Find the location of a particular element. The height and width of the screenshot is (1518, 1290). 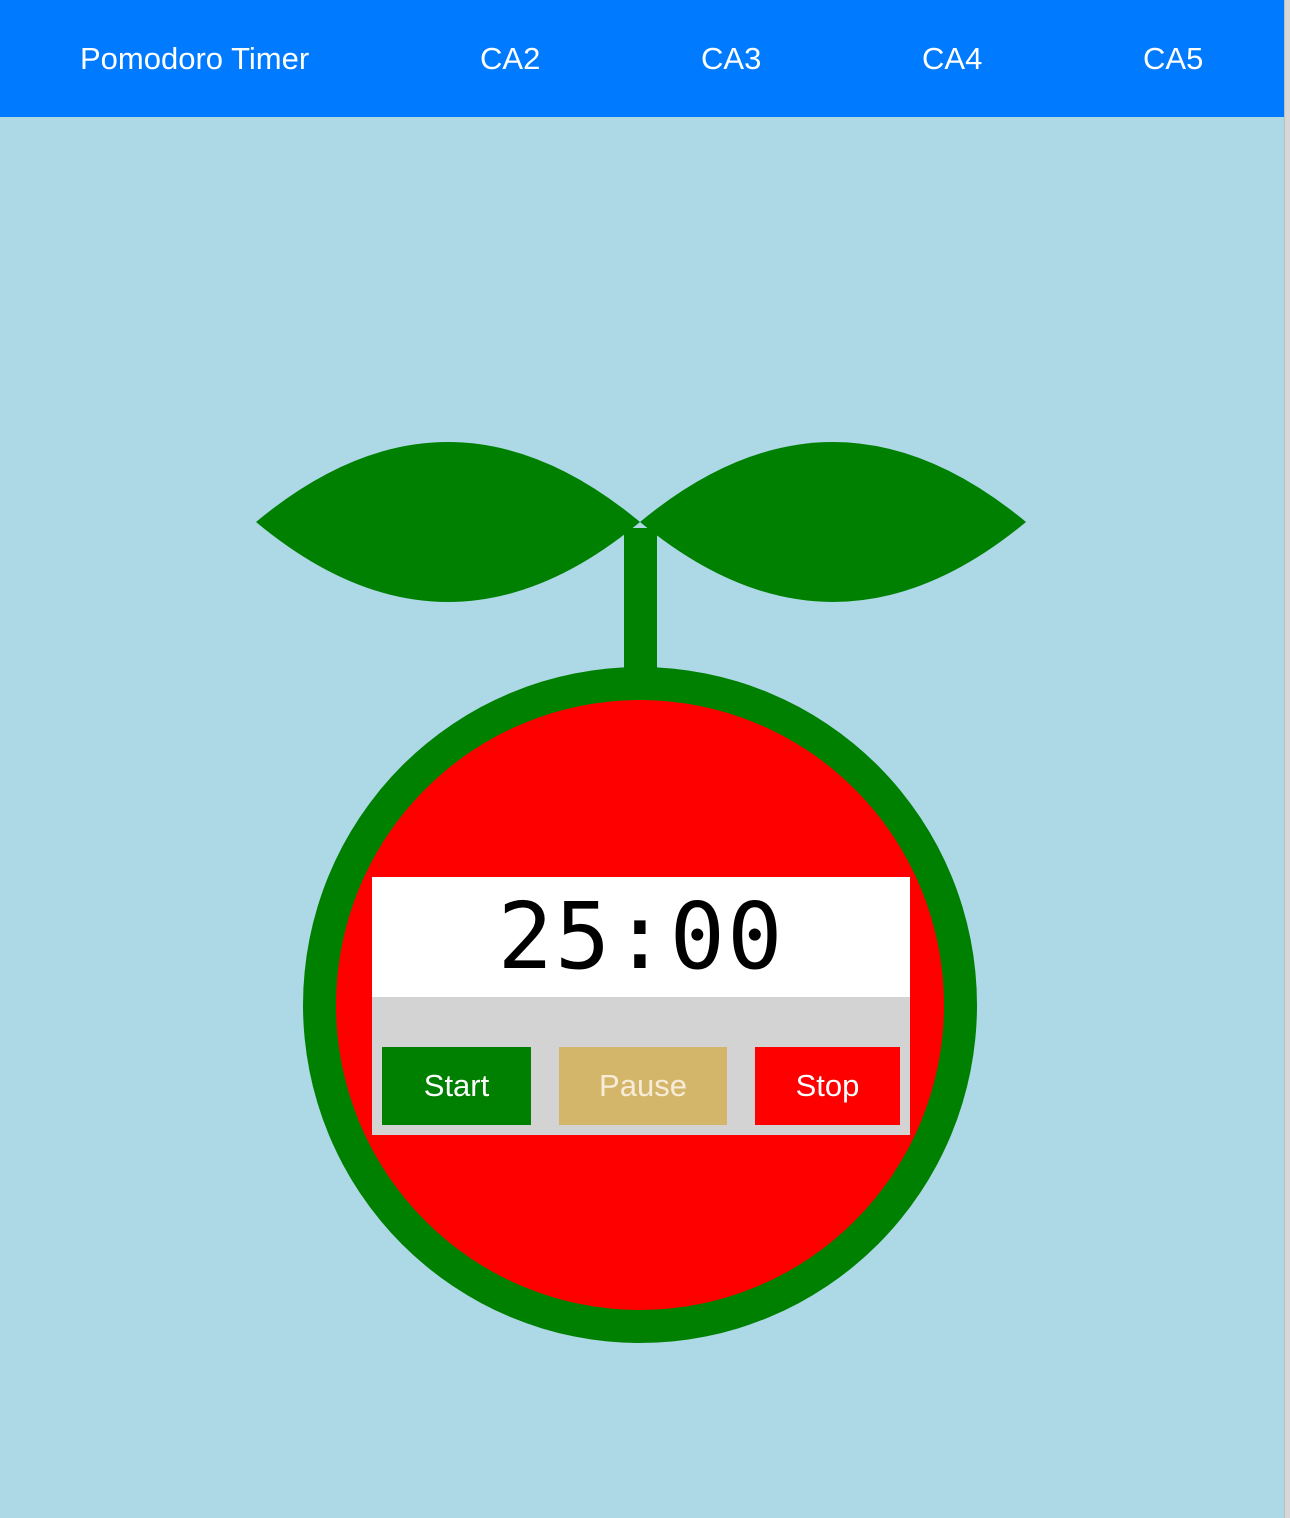

start-button: Start is located at coordinates (456, 1086).